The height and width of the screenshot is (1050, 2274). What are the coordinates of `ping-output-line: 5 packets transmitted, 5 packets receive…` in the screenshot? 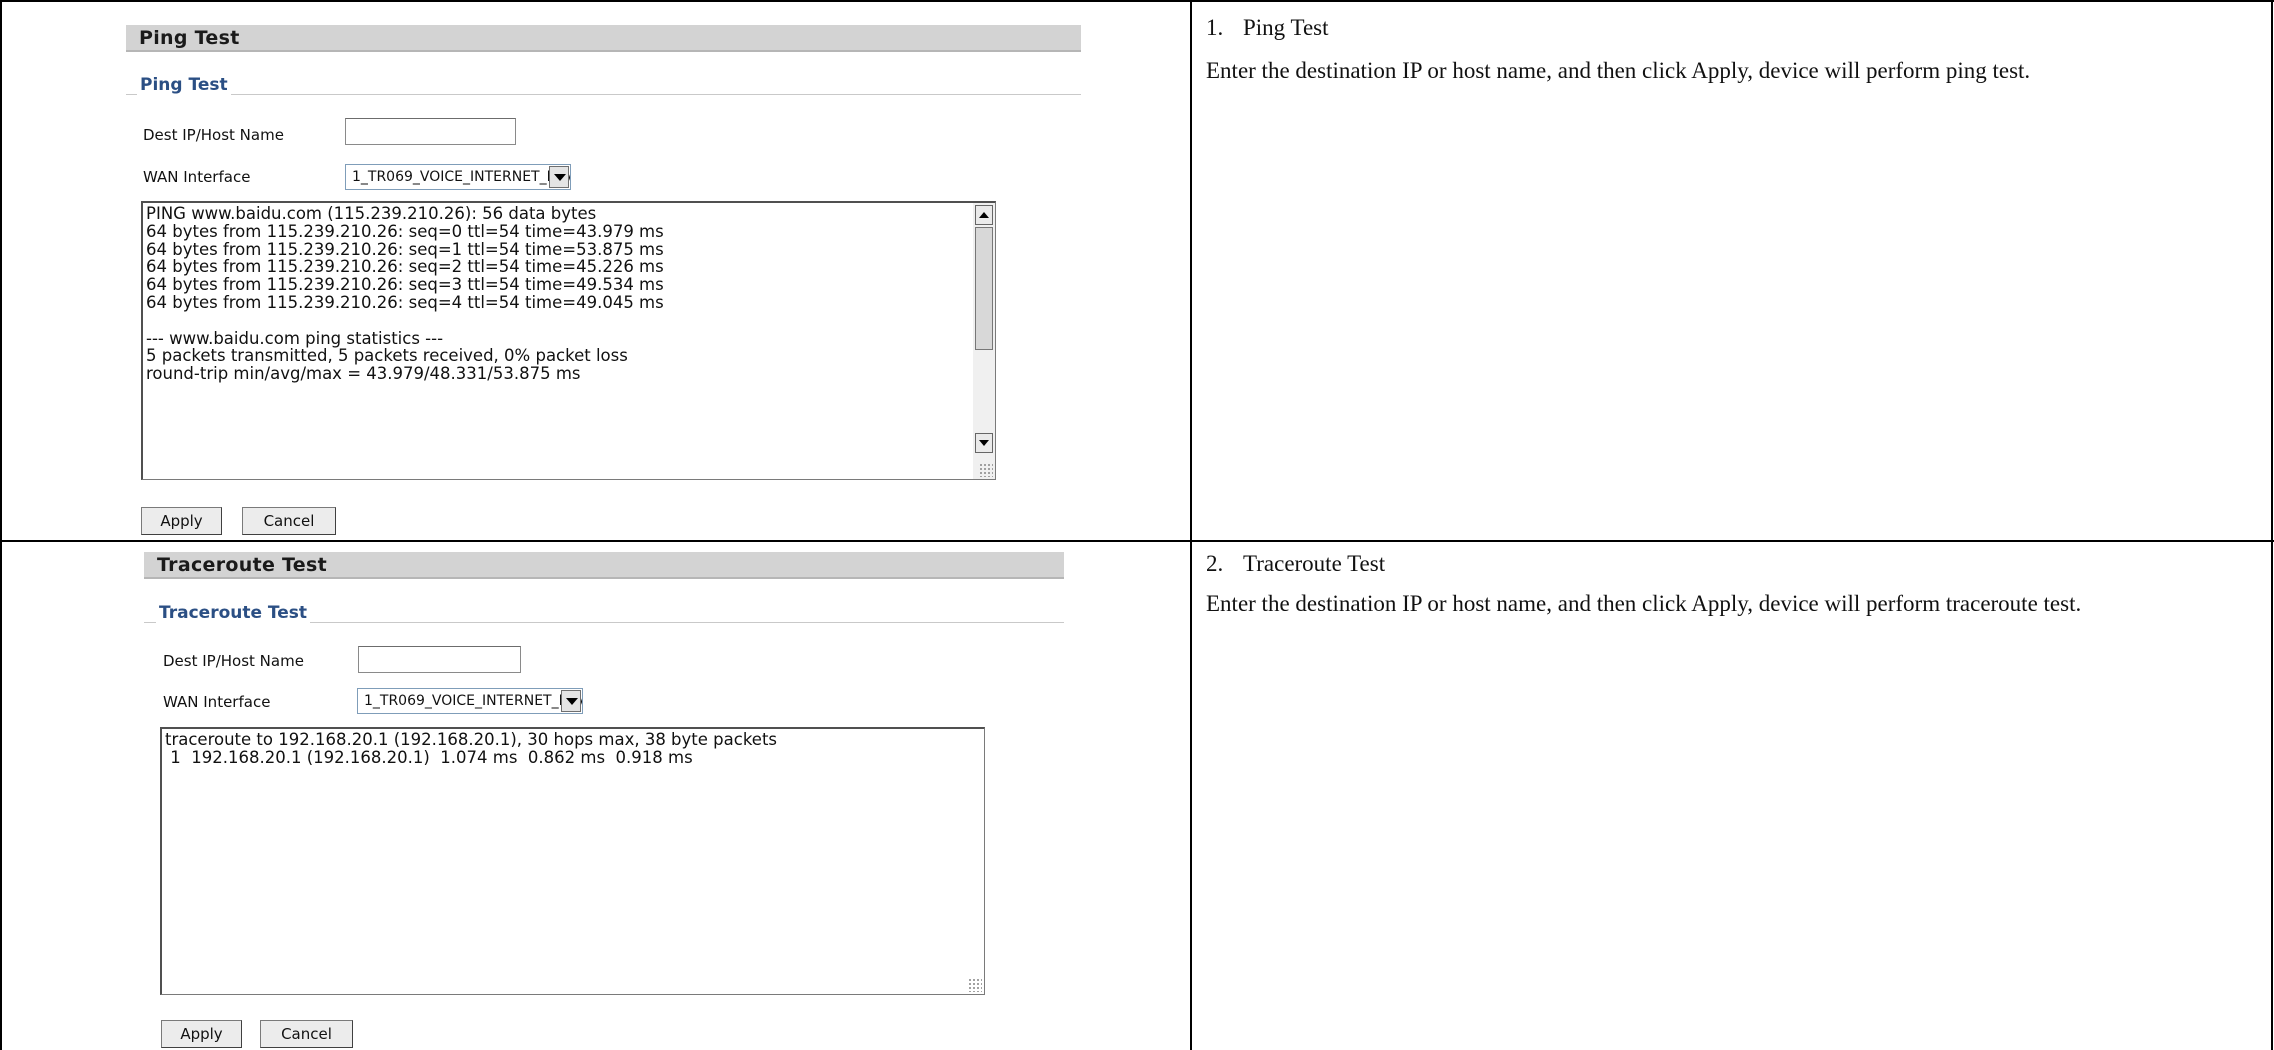 It's located at (387, 356).